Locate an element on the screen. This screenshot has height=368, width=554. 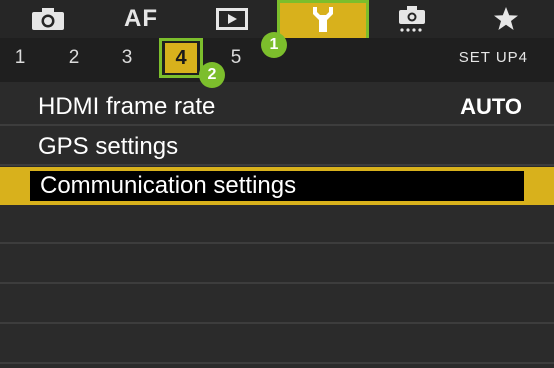
menu-item-hdmi-frame-rate: HDMI frame rate AUTO is located at coordinates (277, 107).